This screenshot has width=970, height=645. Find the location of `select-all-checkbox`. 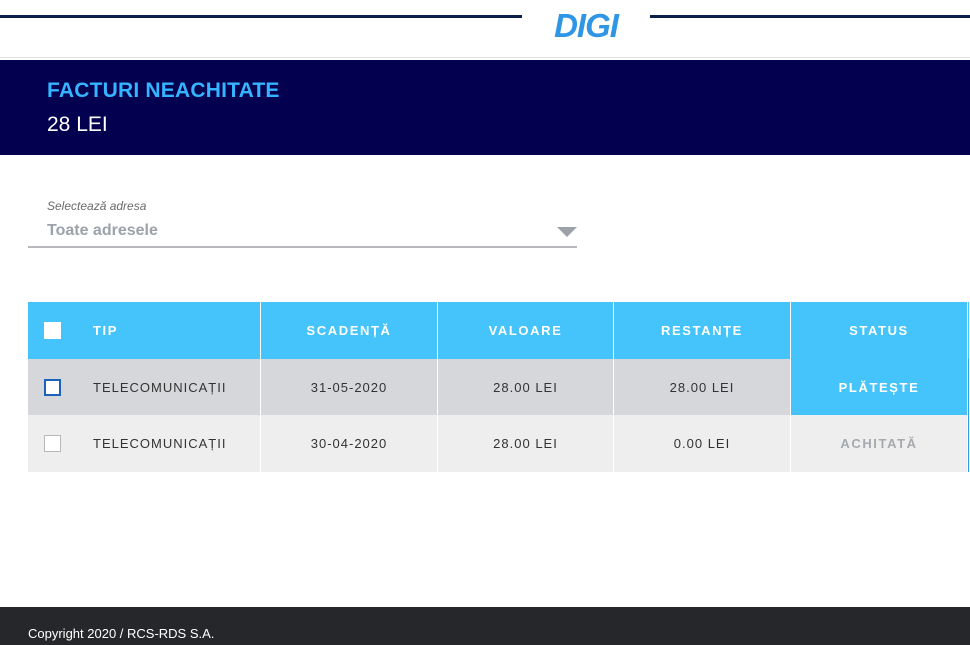

select-all-checkbox is located at coordinates (52, 330).